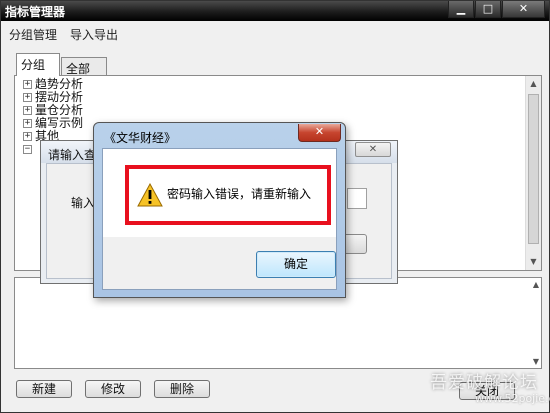 This screenshot has width=550, height=413. I want to click on ok-button: 确定, so click(296, 264).